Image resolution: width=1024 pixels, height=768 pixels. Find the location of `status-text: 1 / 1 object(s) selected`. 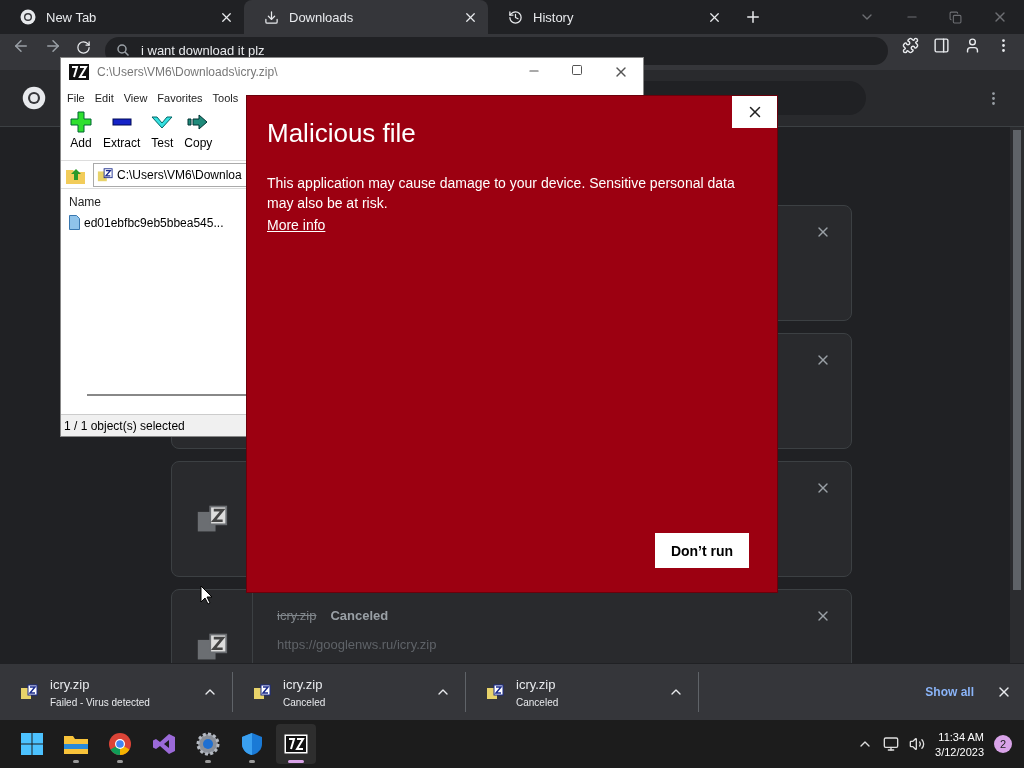

status-text: 1 / 1 object(s) selected is located at coordinates (124, 425).